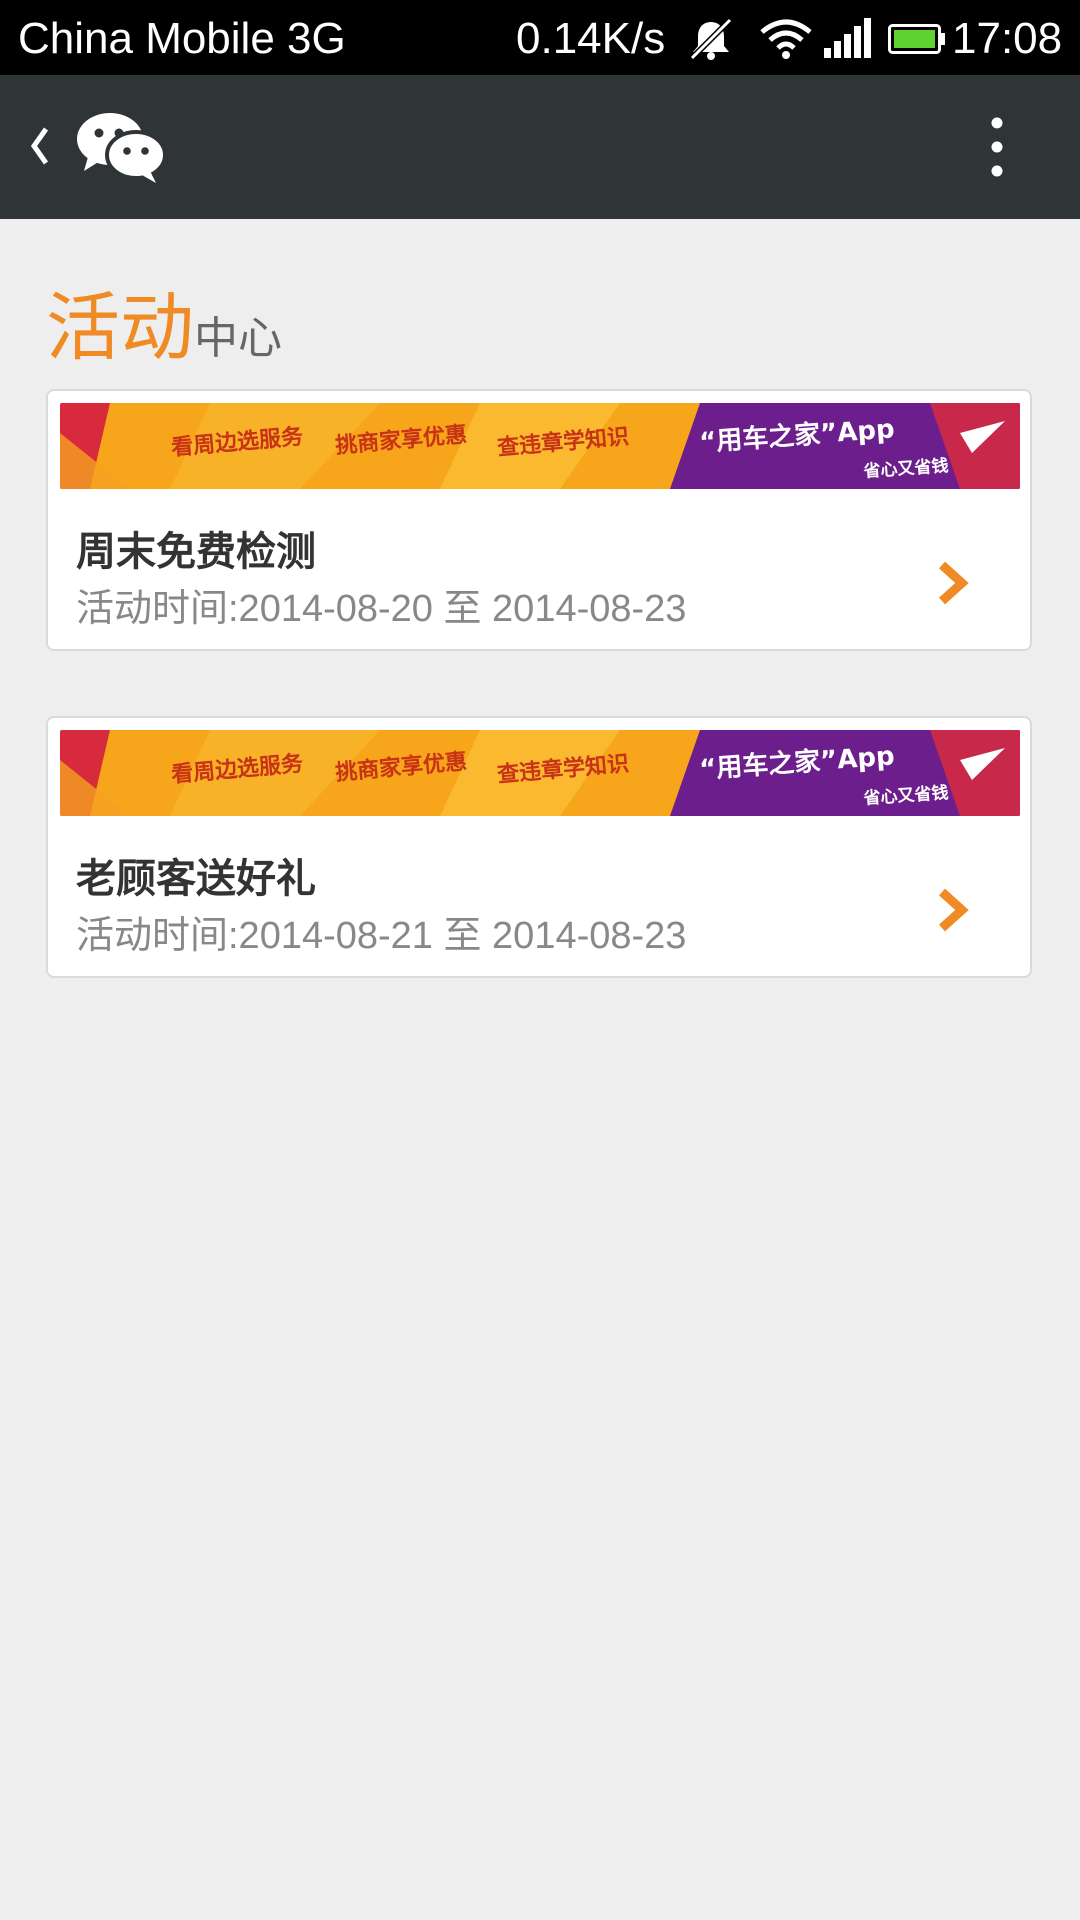 This screenshot has height=1920, width=1080. Describe the element at coordinates (997, 147) in the screenshot. I see `more-vertical-icon` at that location.